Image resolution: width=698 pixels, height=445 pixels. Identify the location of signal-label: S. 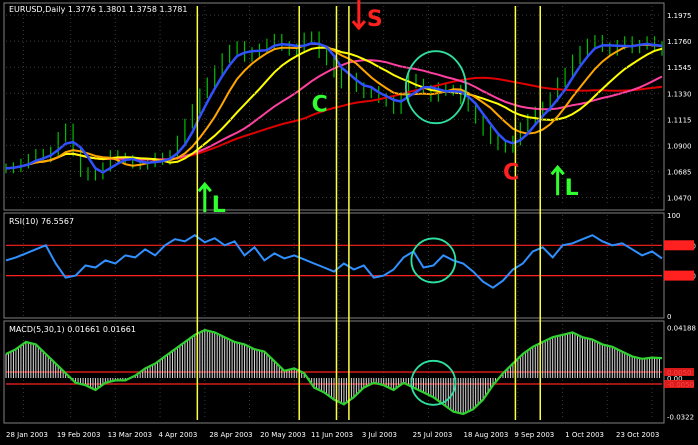
(375, 19).